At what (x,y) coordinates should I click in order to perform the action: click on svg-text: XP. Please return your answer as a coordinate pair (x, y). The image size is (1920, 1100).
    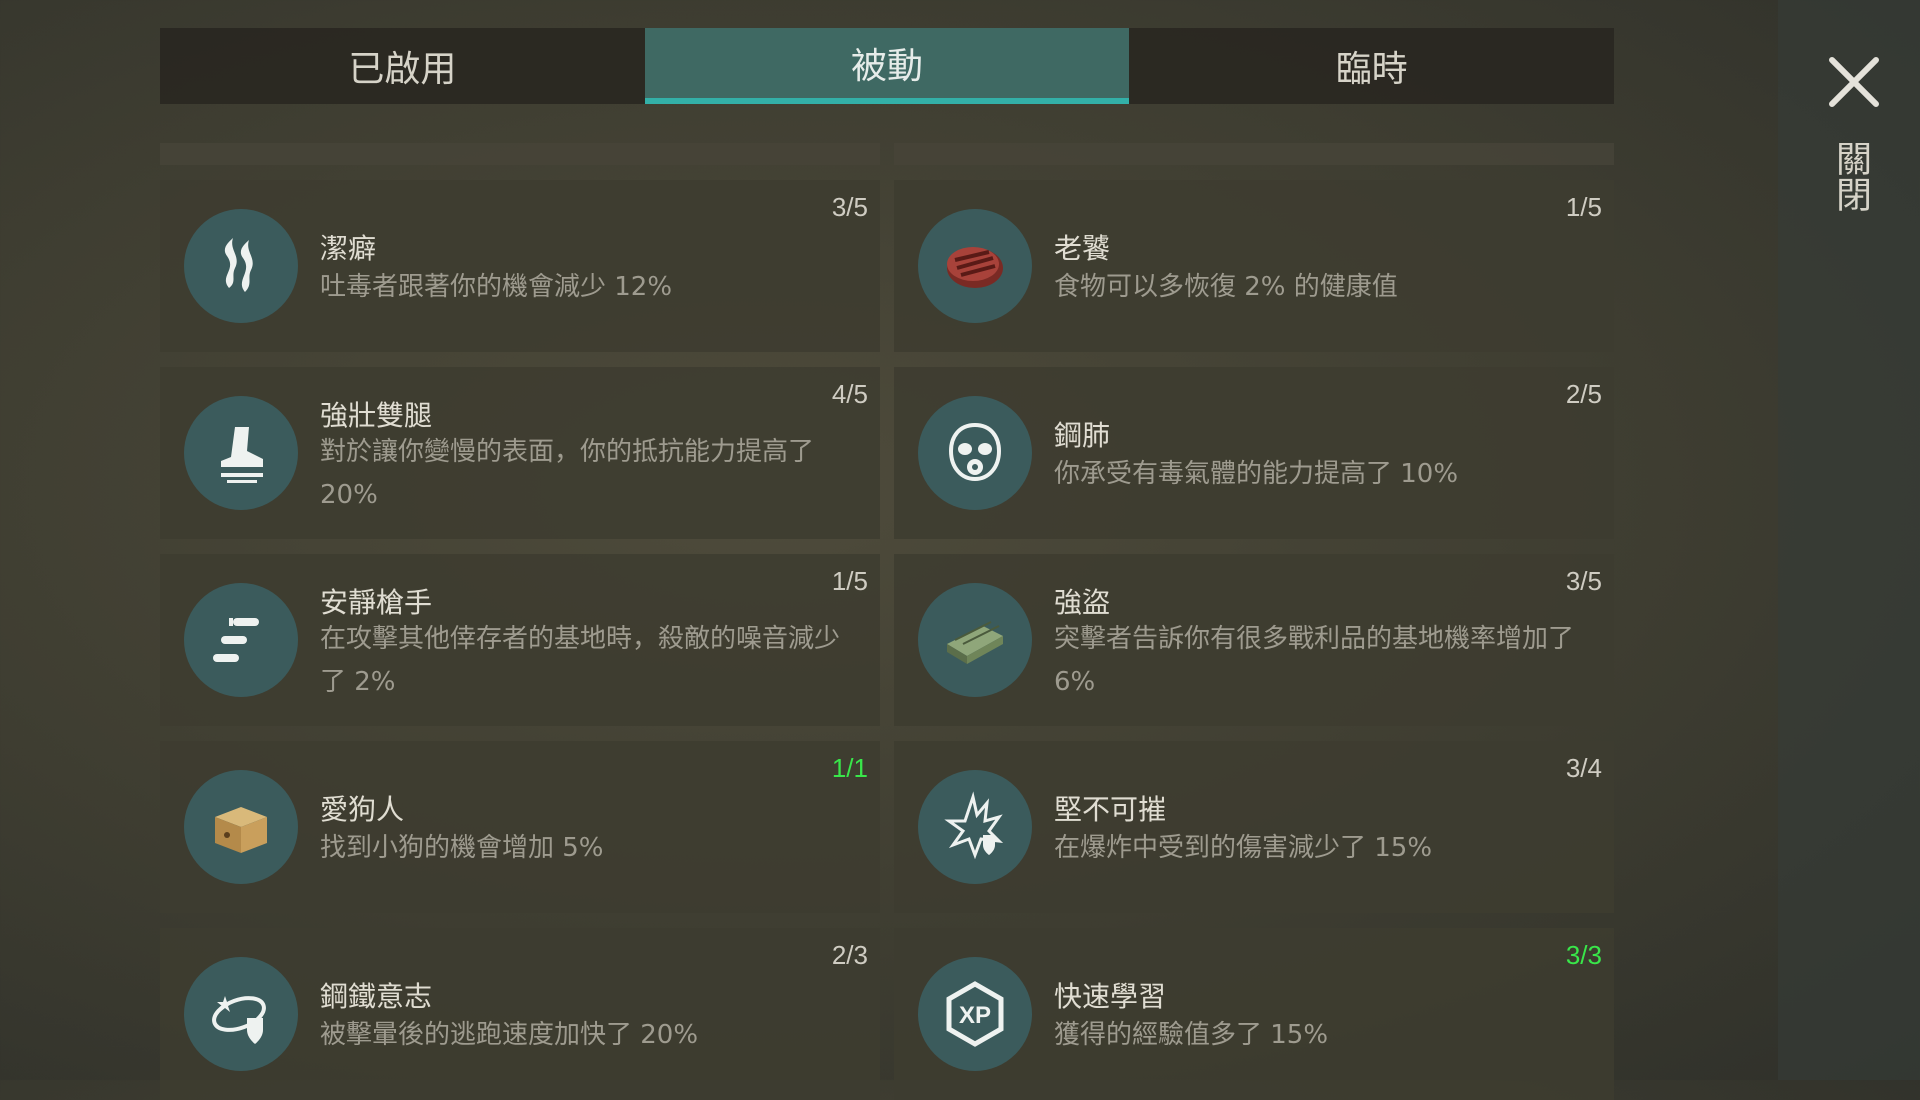
    Looking at the image, I should click on (975, 1015).